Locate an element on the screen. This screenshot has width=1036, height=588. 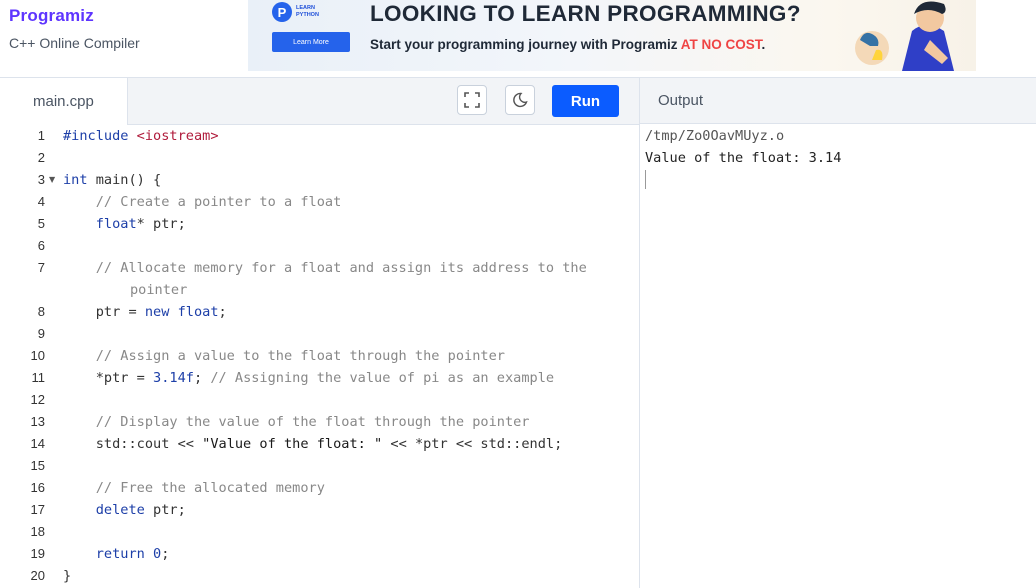
code-line: 15 is located at coordinates (324, 466).